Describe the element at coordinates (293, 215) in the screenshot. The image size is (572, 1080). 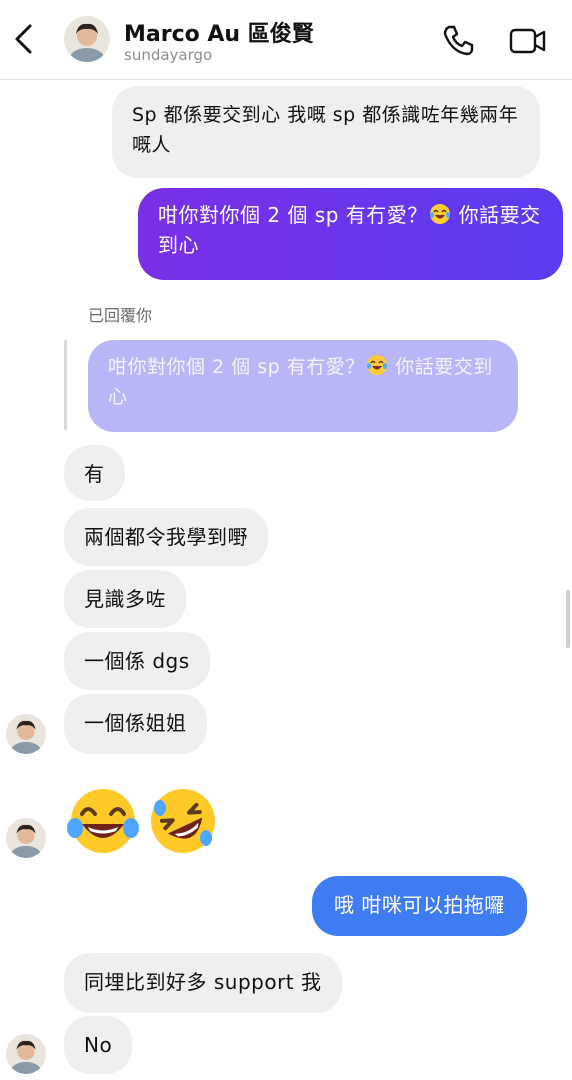
I see `message-text: 咁你對你個 2 個 sp 有冇愛？` at that location.